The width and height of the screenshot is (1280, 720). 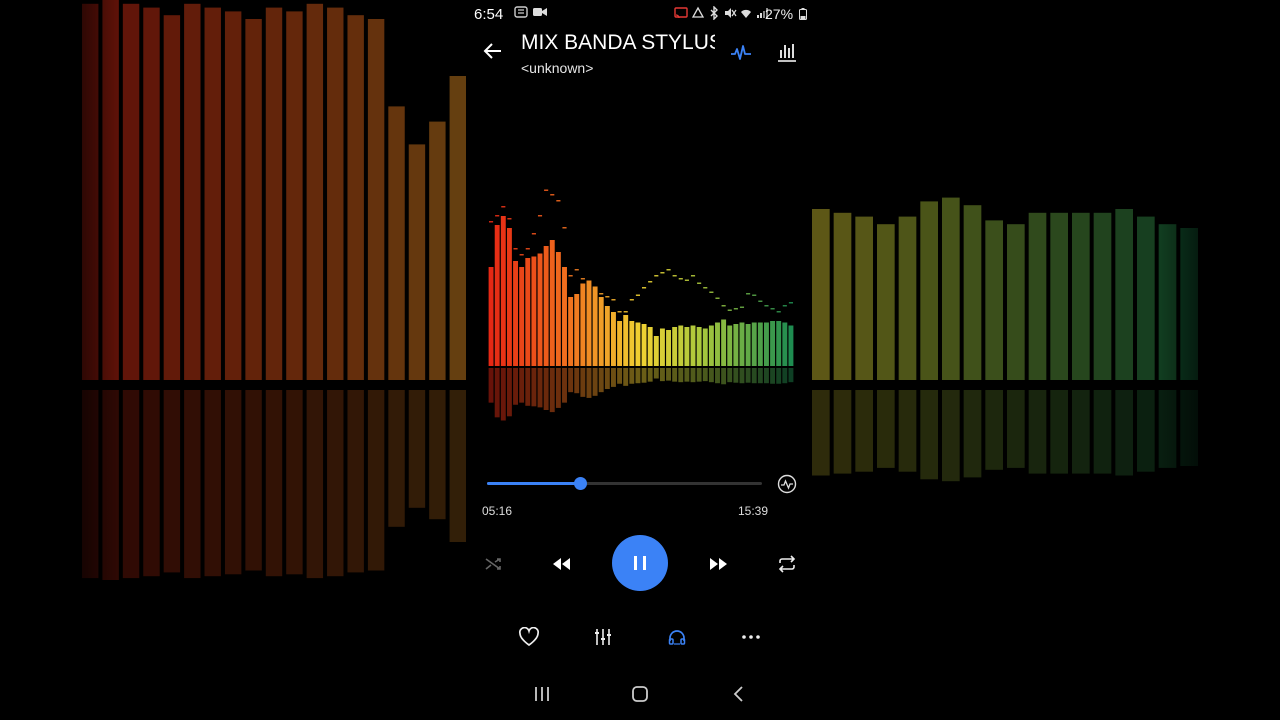 I want to click on pause-icon, so click(x=640, y=563).